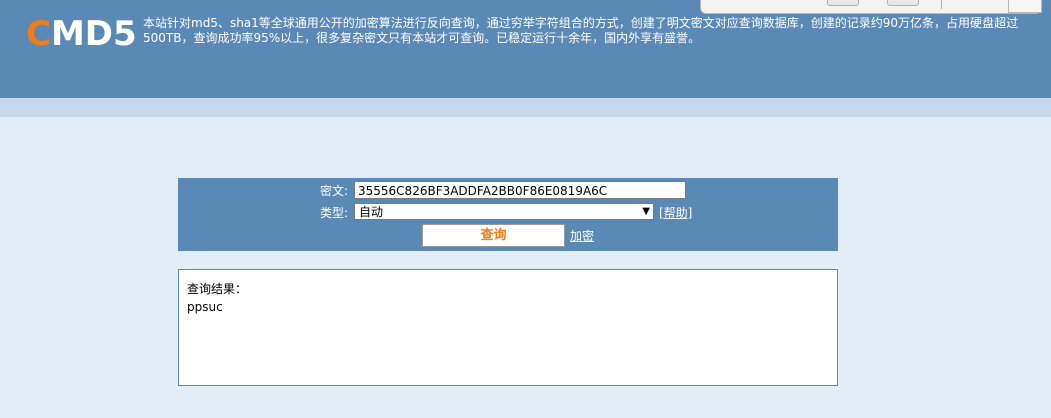 This screenshot has width=1051, height=418. What do you see at coordinates (871, 7) in the screenshot?
I see `browser-toolbar-overlay` at bounding box center [871, 7].